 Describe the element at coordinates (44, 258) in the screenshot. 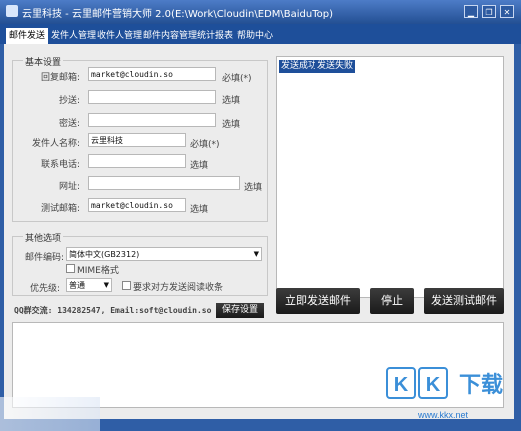

I see `encoding-label: 邮件编码:` at that location.